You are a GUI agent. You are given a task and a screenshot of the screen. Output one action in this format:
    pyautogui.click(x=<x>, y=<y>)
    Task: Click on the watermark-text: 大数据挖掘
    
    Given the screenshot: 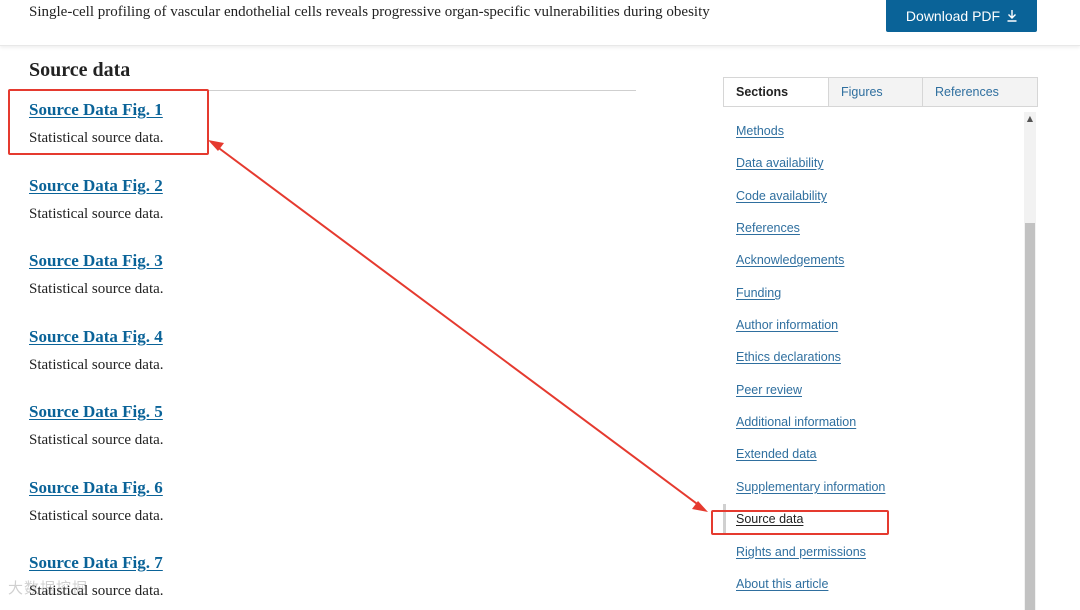 What is the action you would take?
    pyautogui.click(x=48, y=588)
    